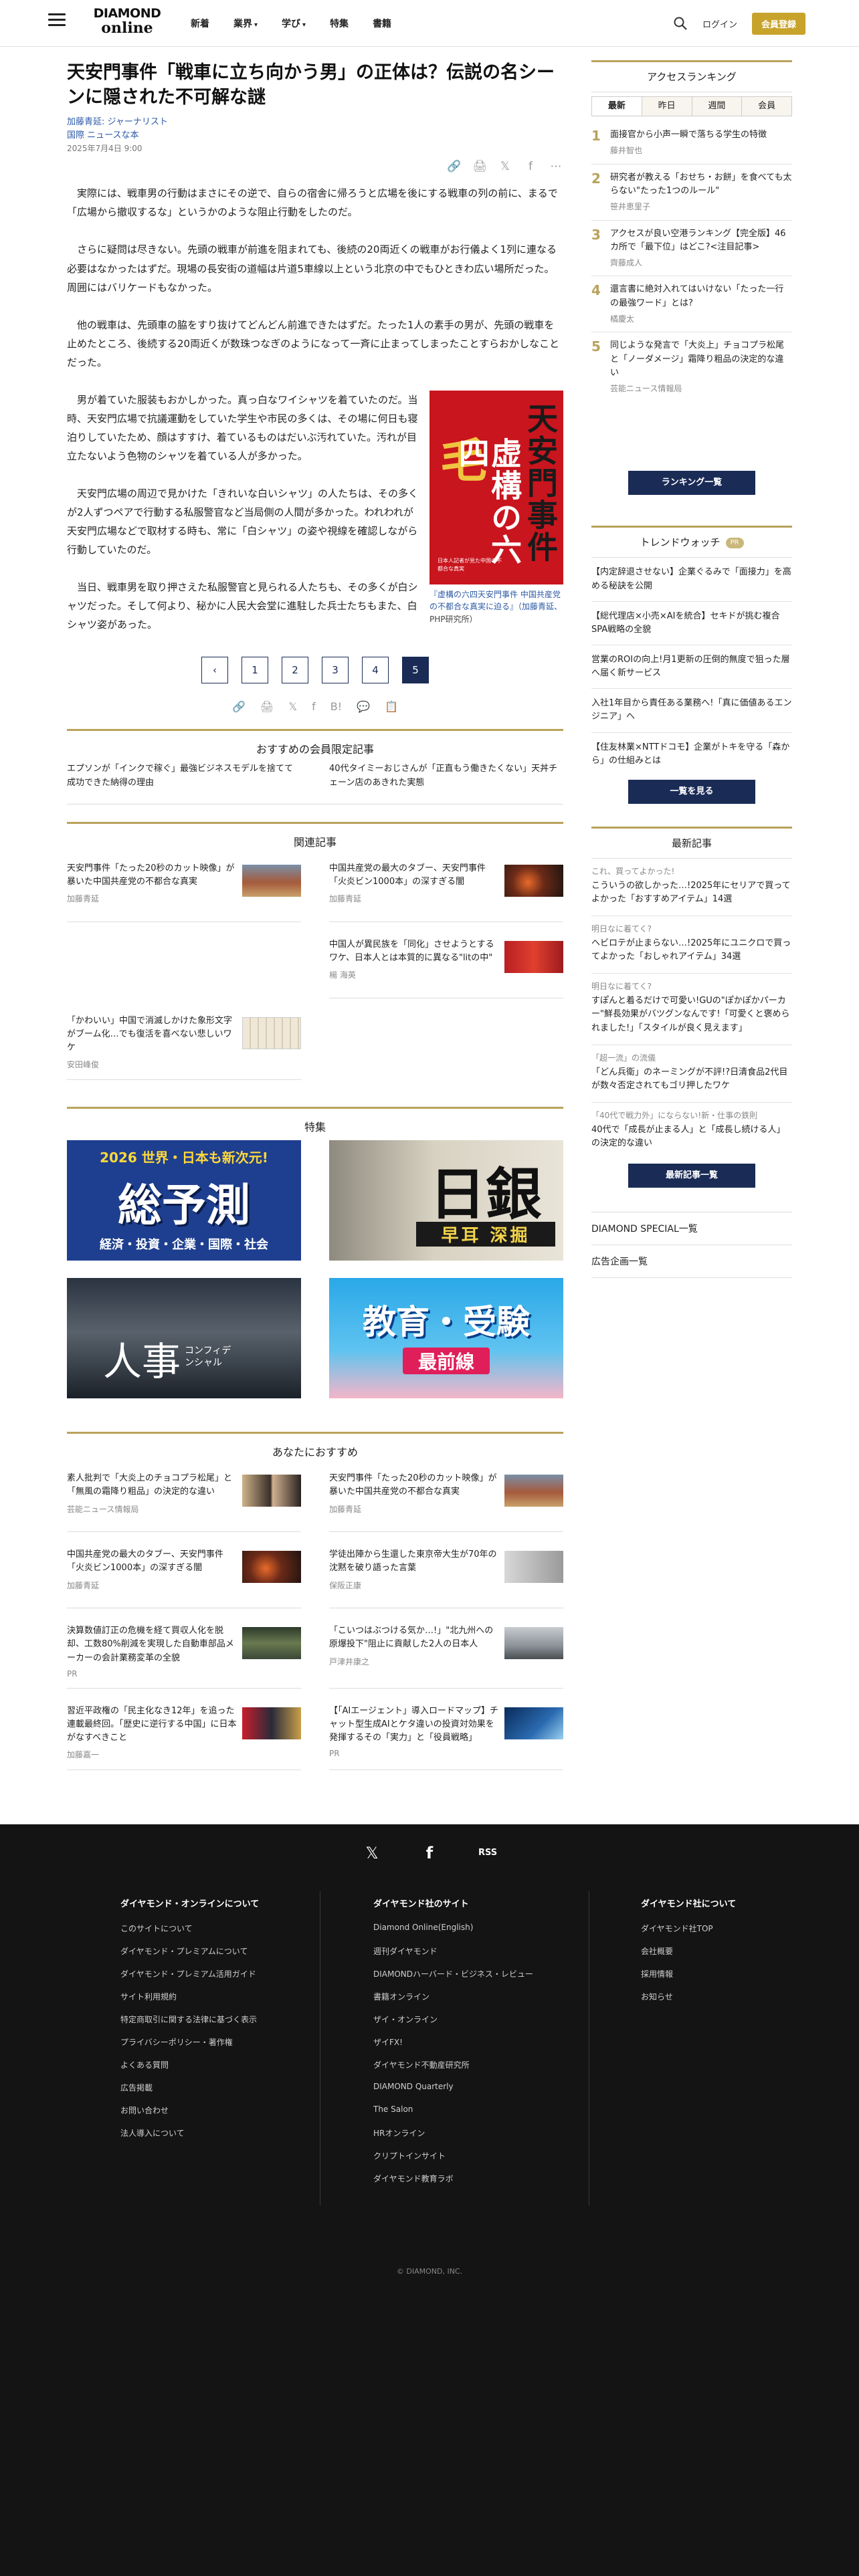  I want to click on related-card: 中国共産党の最大のタブー、天安門事件「火炎ビン1000本」の深すぎる闇 加藤青延, so click(446, 888).